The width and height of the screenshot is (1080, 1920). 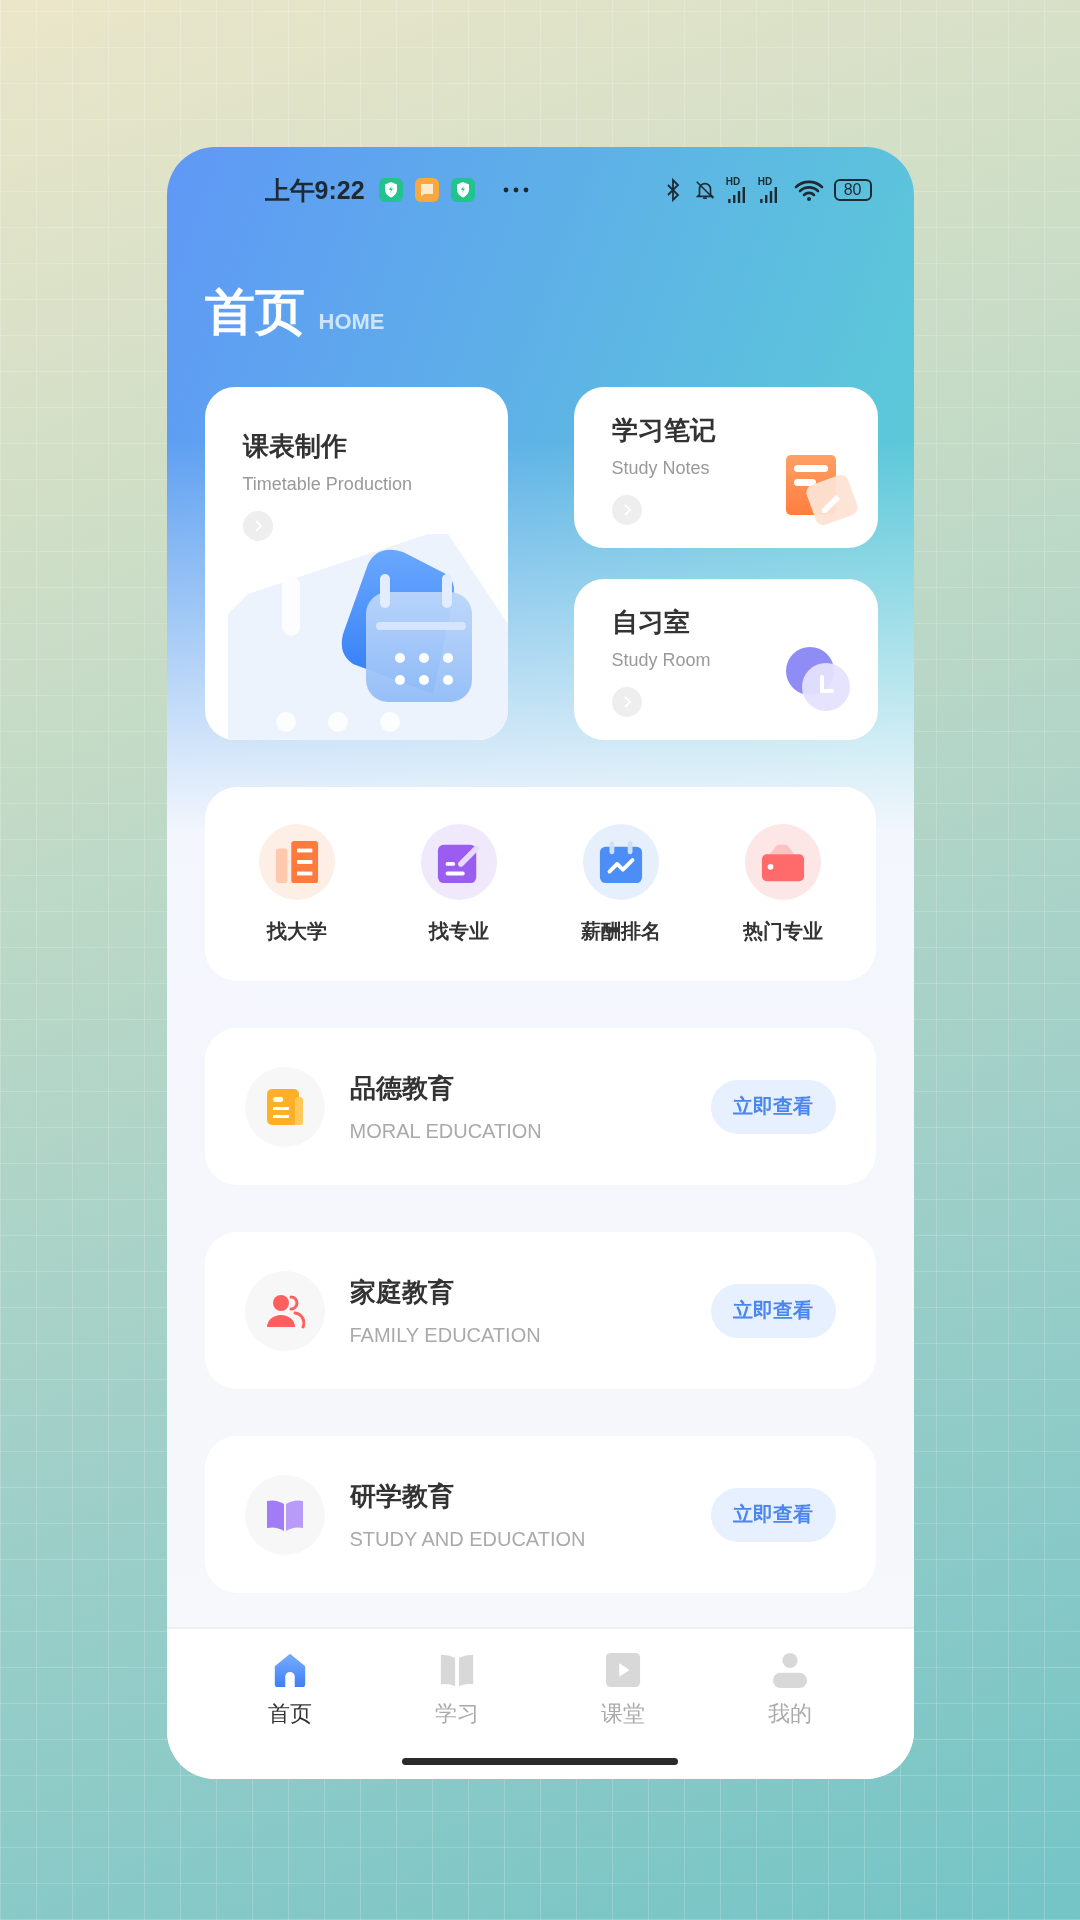 I want to click on message-icon, so click(x=426, y=190).